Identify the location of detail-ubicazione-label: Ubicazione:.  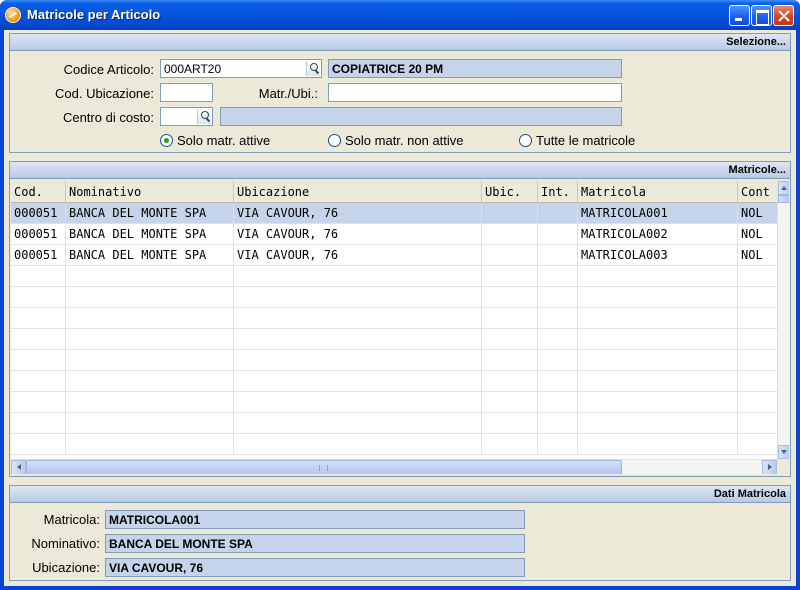
(66, 567).